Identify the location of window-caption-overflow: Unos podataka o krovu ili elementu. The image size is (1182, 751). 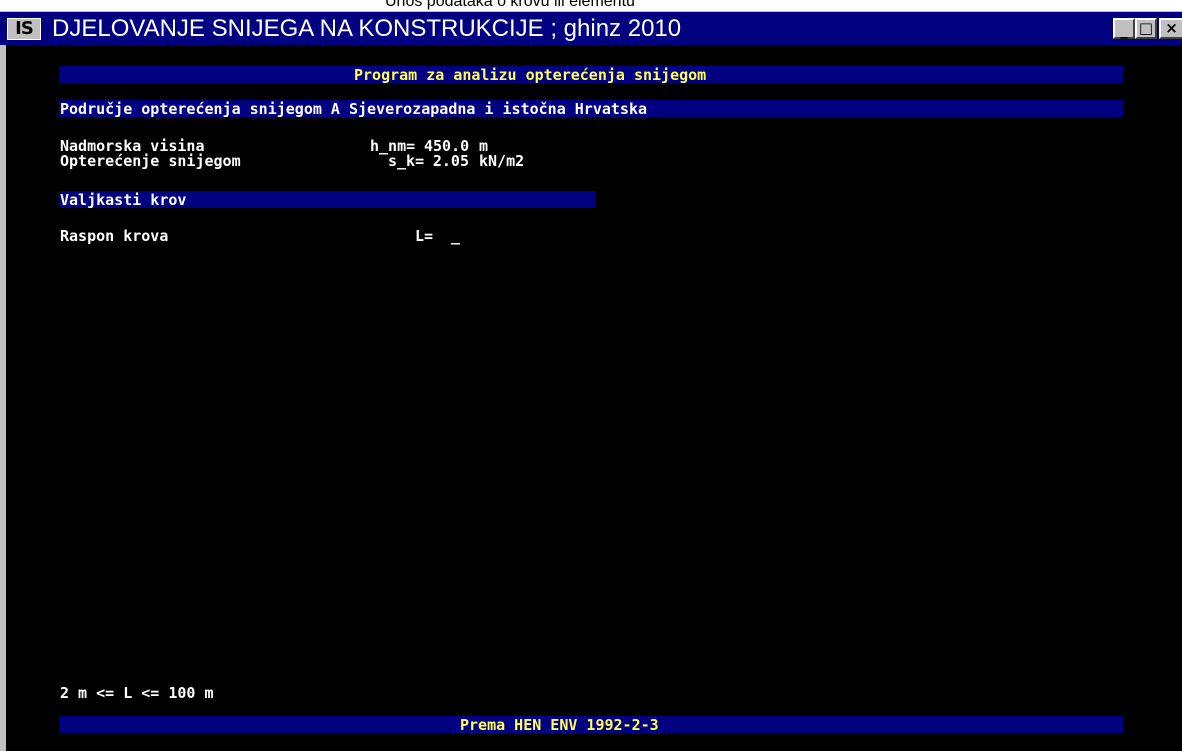
(591, 5).